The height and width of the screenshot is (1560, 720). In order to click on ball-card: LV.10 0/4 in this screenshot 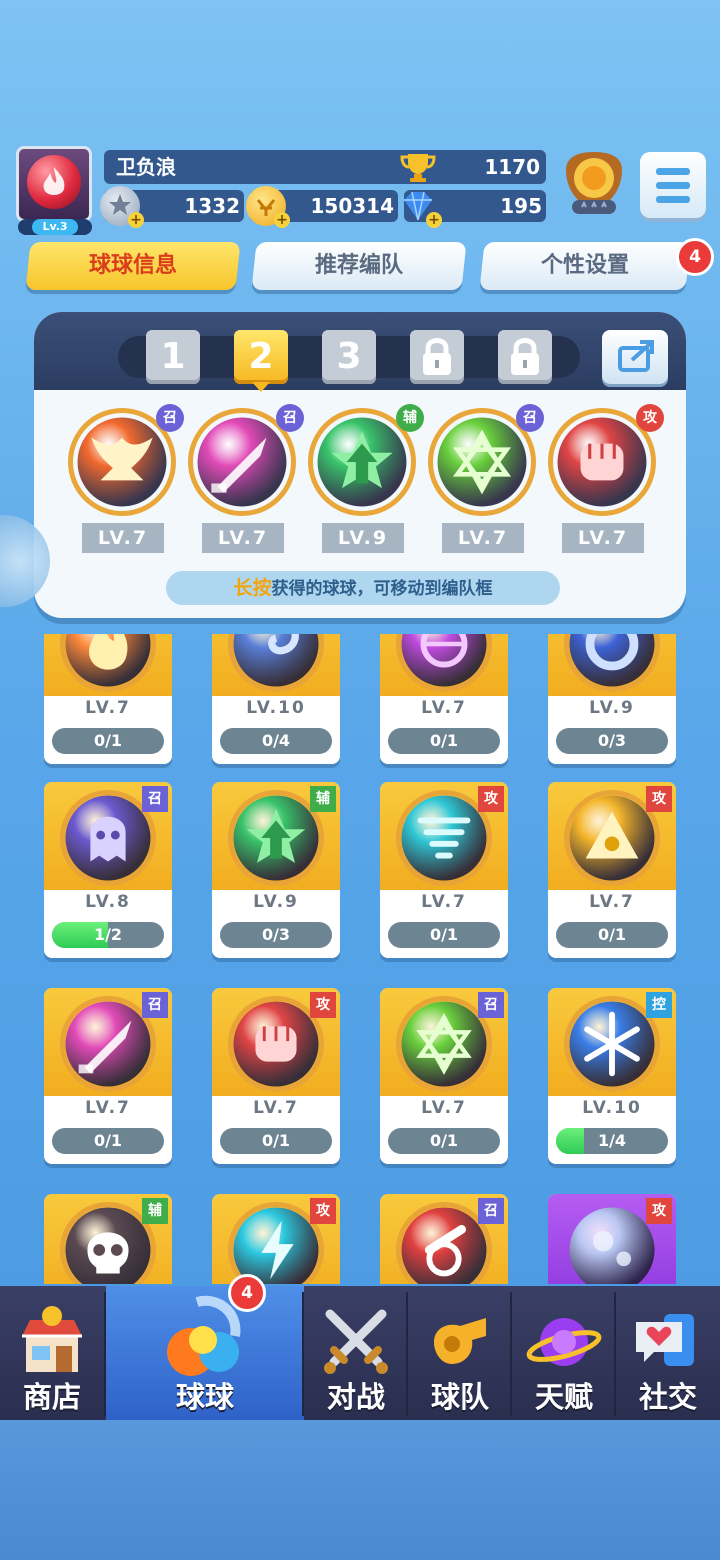, I will do `click(276, 699)`.